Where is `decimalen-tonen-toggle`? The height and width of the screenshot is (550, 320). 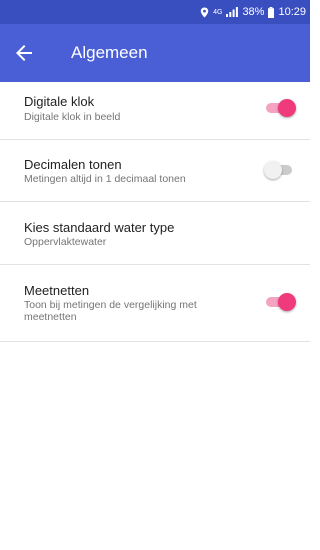 decimalen-tonen-toggle is located at coordinates (279, 170).